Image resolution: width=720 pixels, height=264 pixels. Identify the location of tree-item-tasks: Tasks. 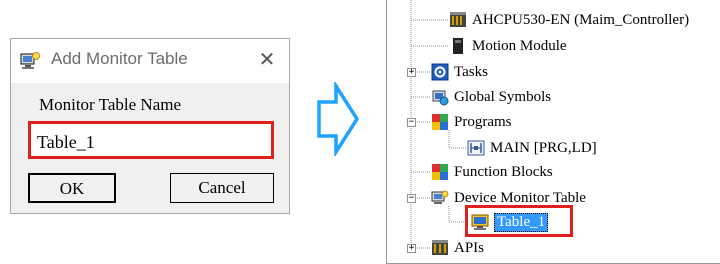
(459, 72).